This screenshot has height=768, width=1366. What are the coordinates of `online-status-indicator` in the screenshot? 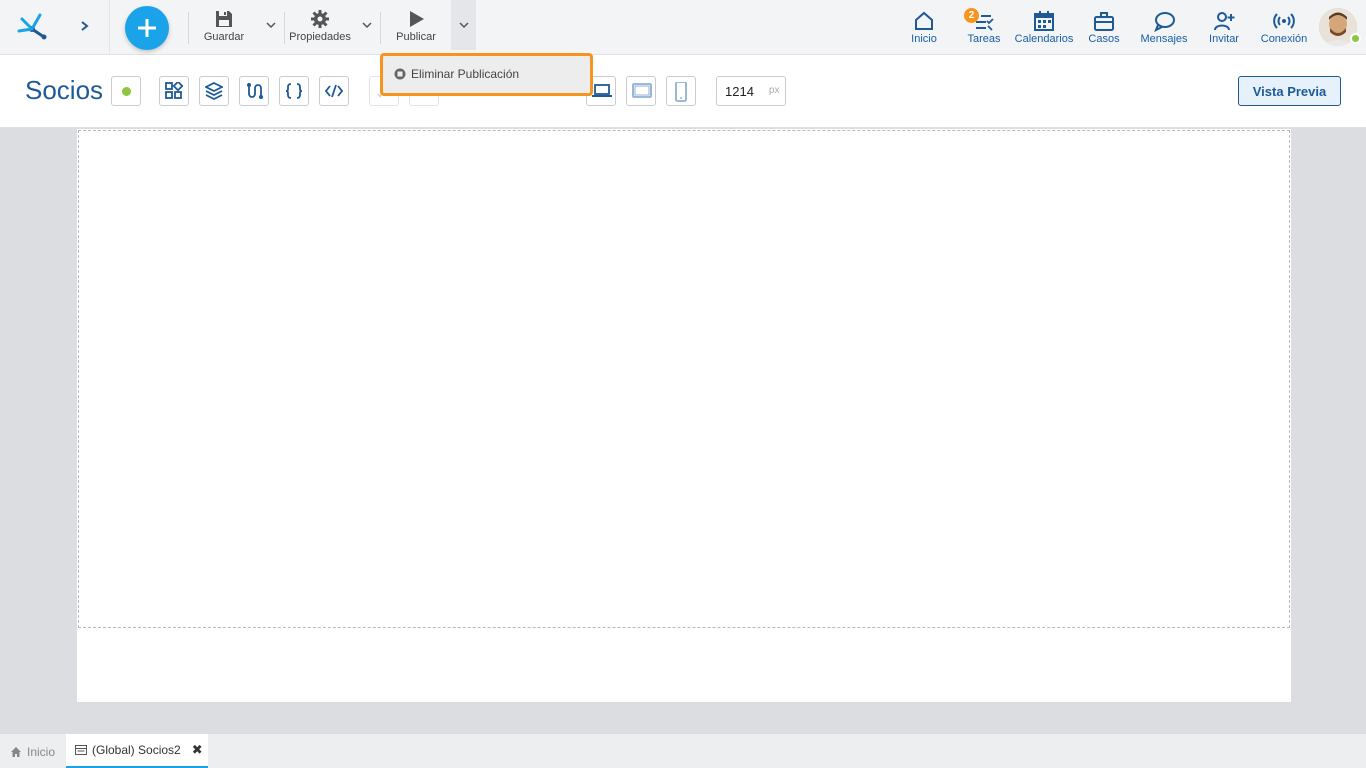 It's located at (1355, 38).